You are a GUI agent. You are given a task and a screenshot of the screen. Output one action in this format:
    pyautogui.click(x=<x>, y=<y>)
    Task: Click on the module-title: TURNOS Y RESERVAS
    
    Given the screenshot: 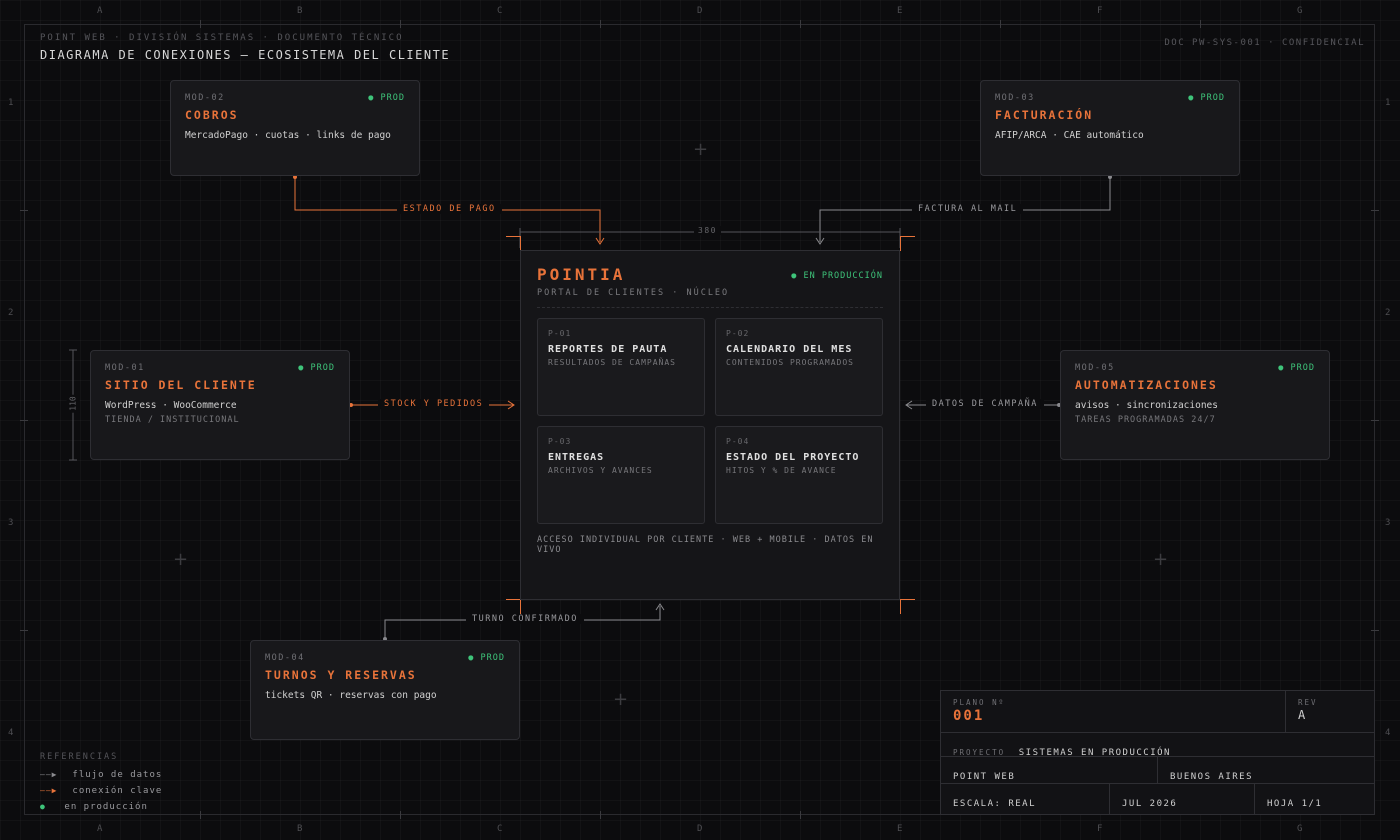 What is the action you would take?
    pyautogui.click(x=341, y=675)
    